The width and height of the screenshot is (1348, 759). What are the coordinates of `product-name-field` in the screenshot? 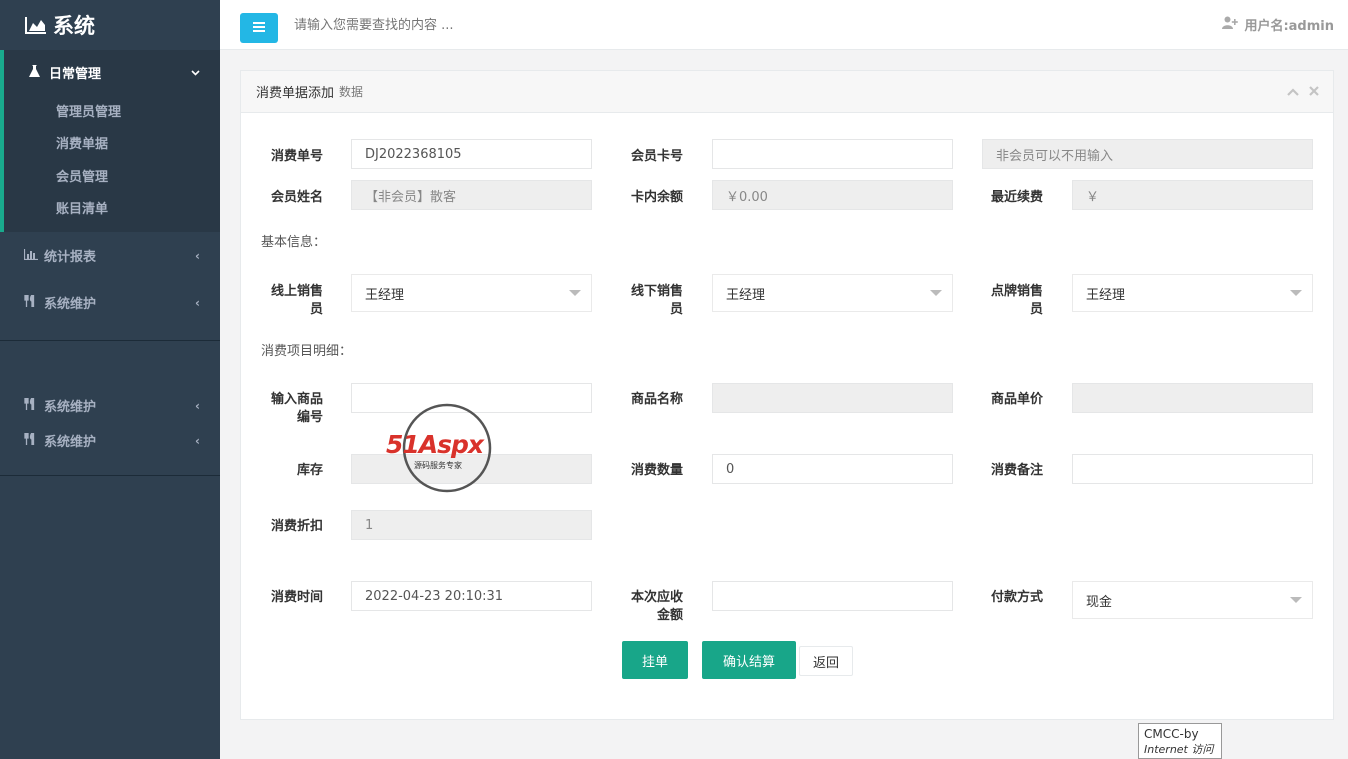 It's located at (832, 398).